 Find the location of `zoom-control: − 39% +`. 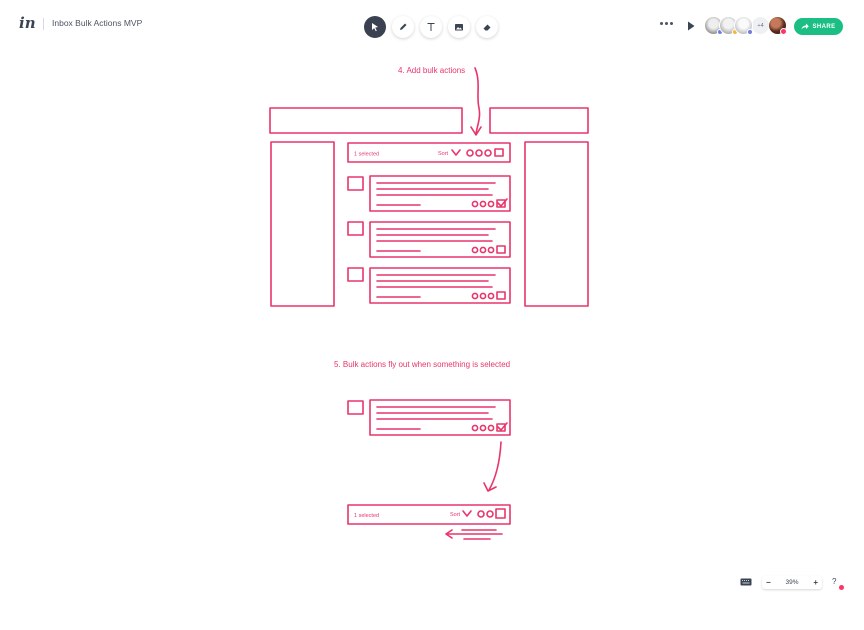

zoom-control: − 39% + is located at coordinates (792, 582).